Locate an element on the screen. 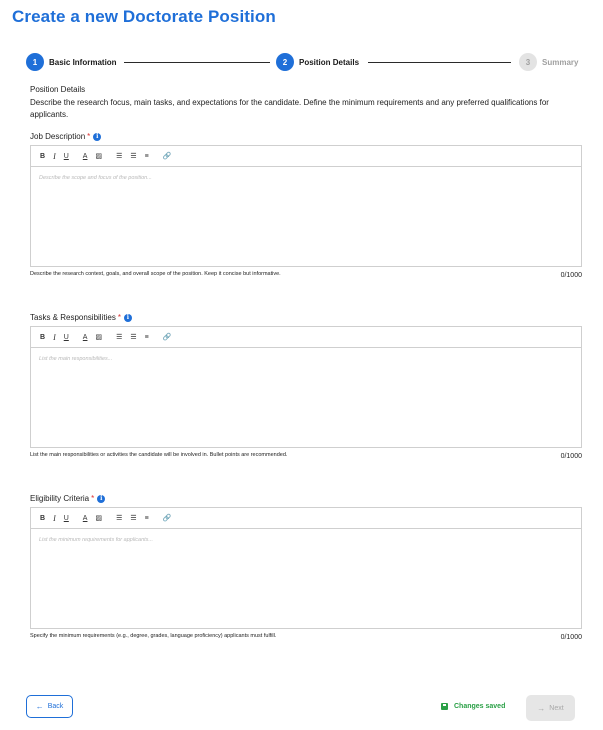 The image size is (603, 730). tasks-label: Tasks & Responsibilities * i is located at coordinates (81, 317).